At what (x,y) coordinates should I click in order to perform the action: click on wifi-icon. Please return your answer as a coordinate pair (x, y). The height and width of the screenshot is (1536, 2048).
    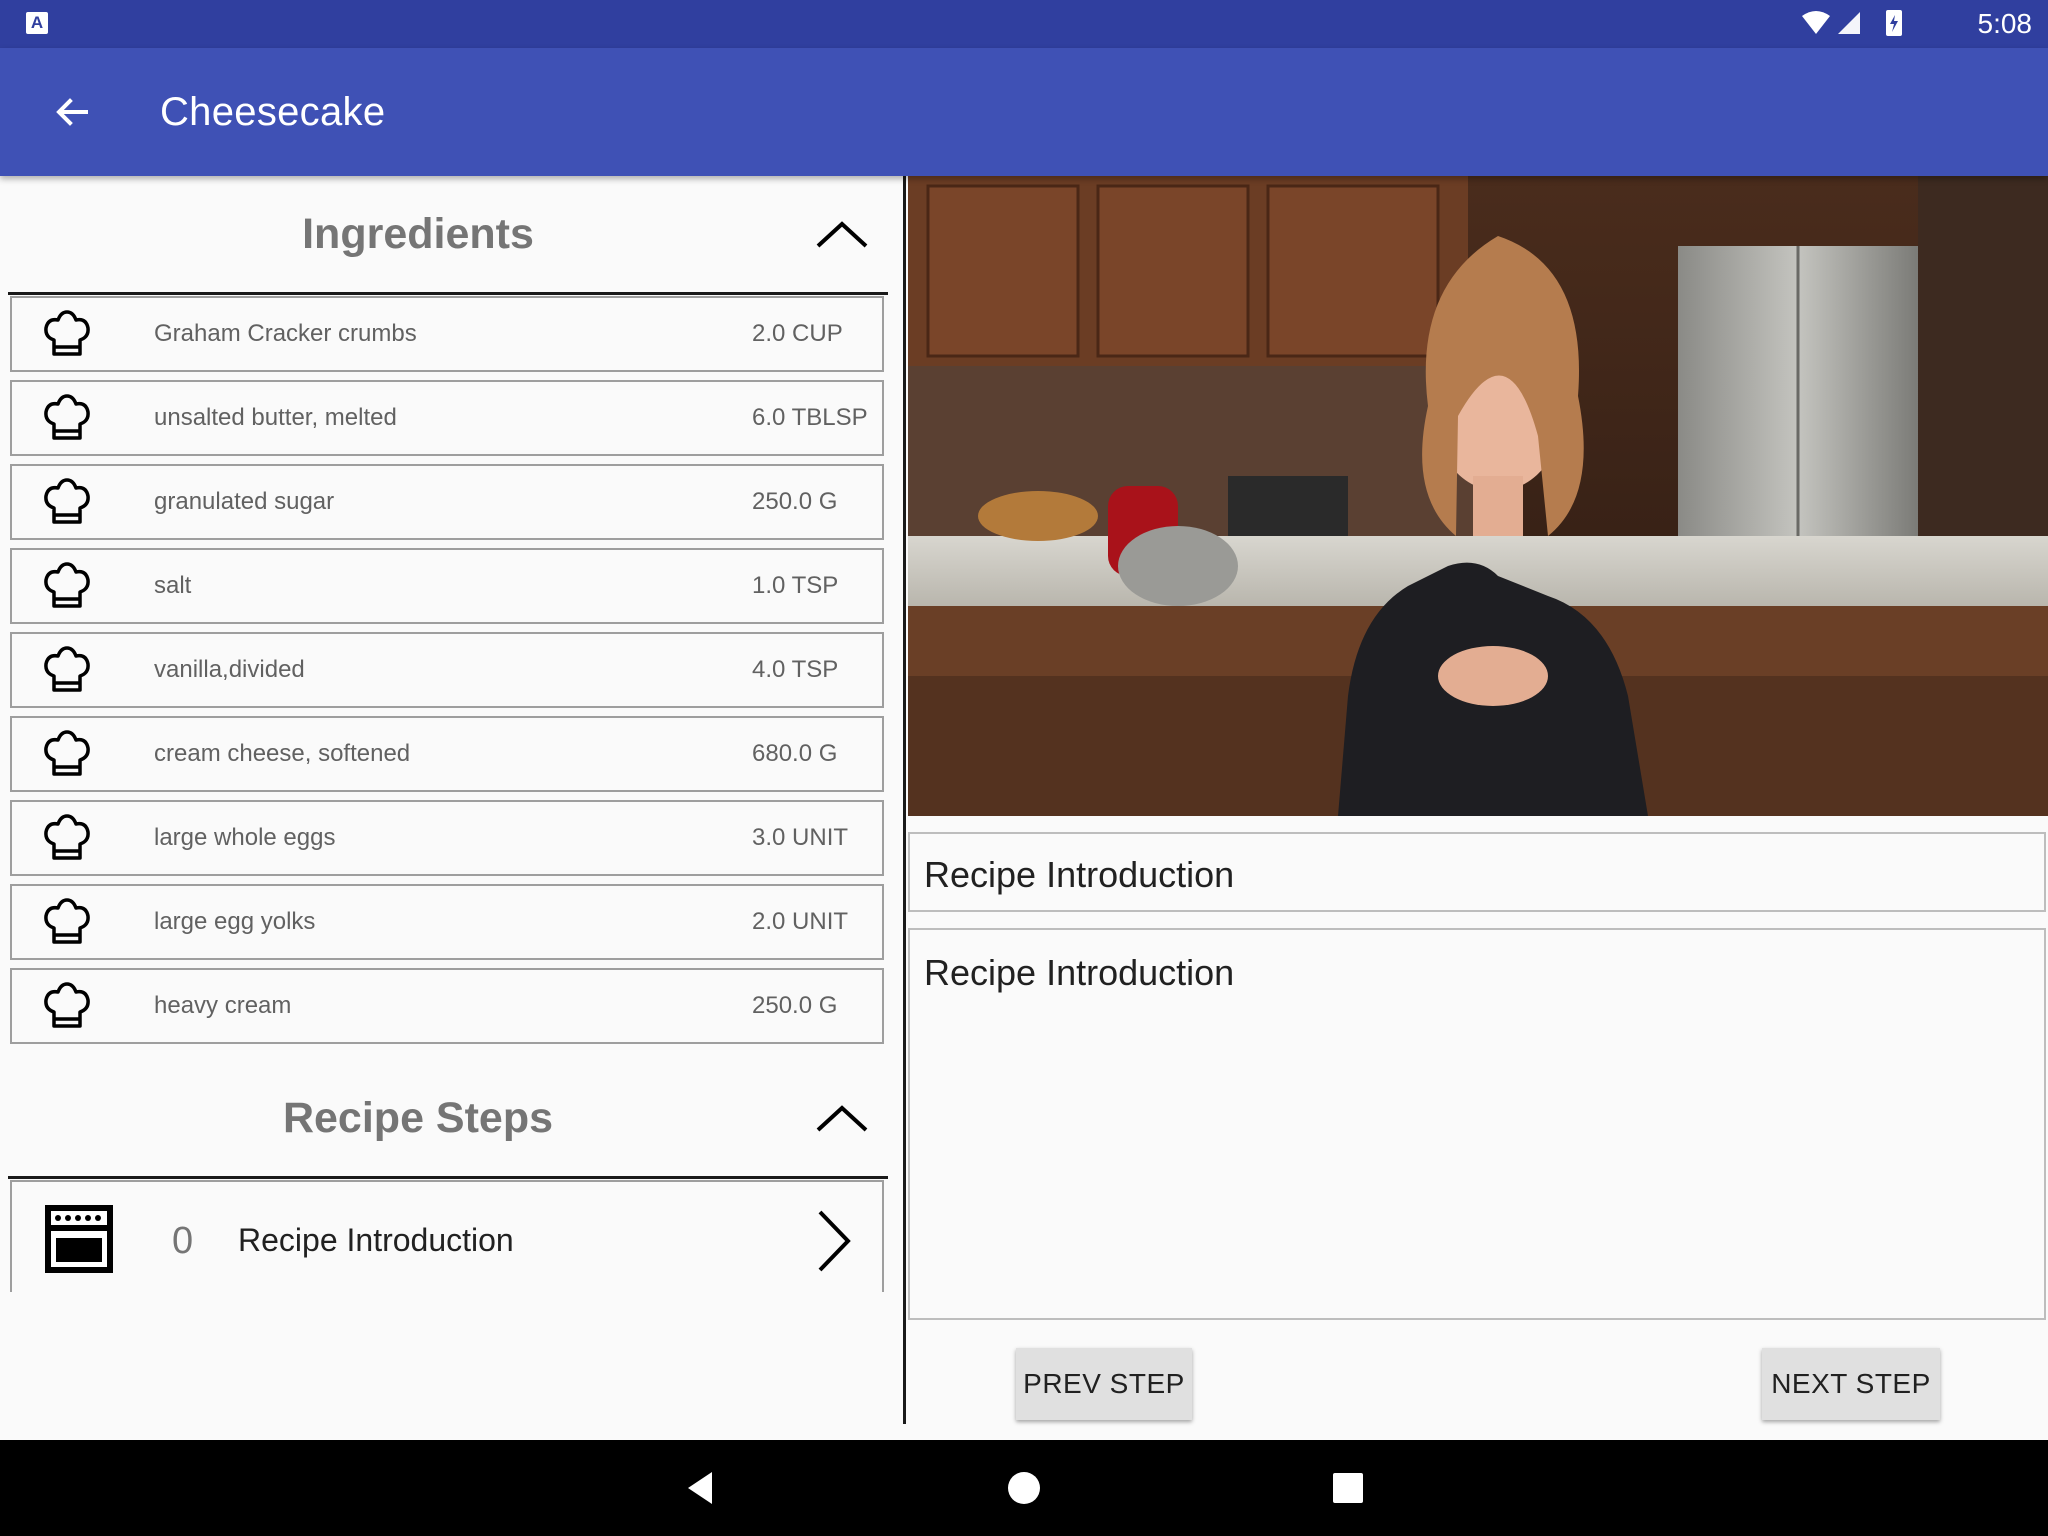
    Looking at the image, I should click on (1816, 22).